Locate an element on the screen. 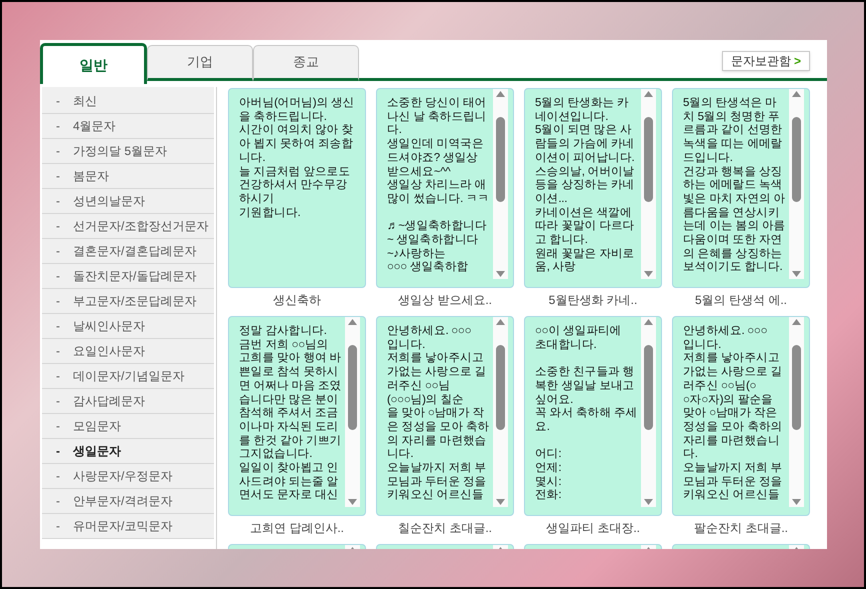 This screenshot has height=589, width=866. message-card: 안녕하세요. ○○○ 입니다. 저희를 낳아주시고 가없는 사랑으로 길 러주신 ○○님 (○○○님)의 칠순 을 맞아 ○남매가 작 은 정성을 모아 축하 의 자리를 마련했습 니다. 오늘날까지 저희 부 모님과 두터운 정을 키워오신 어르신들 is located at coordinates (445, 416).